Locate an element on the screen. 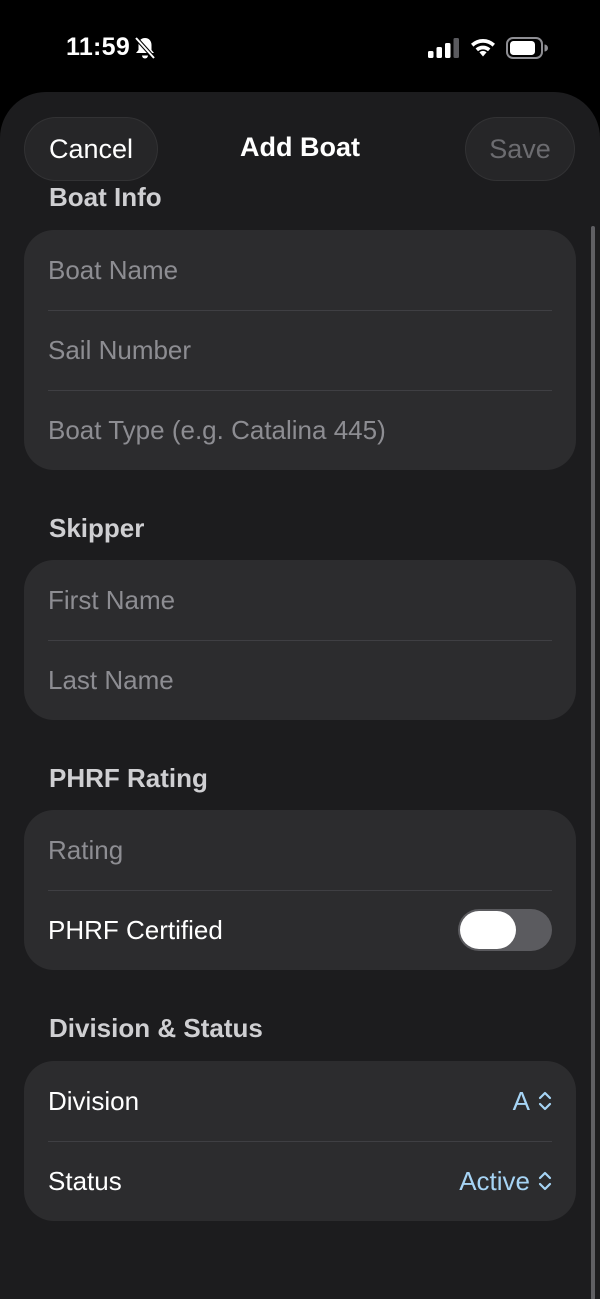 Image resolution: width=600 pixels, height=1299 pixels. phrf-group: Rating PHRF Certified is located at coordinates (300, 890).